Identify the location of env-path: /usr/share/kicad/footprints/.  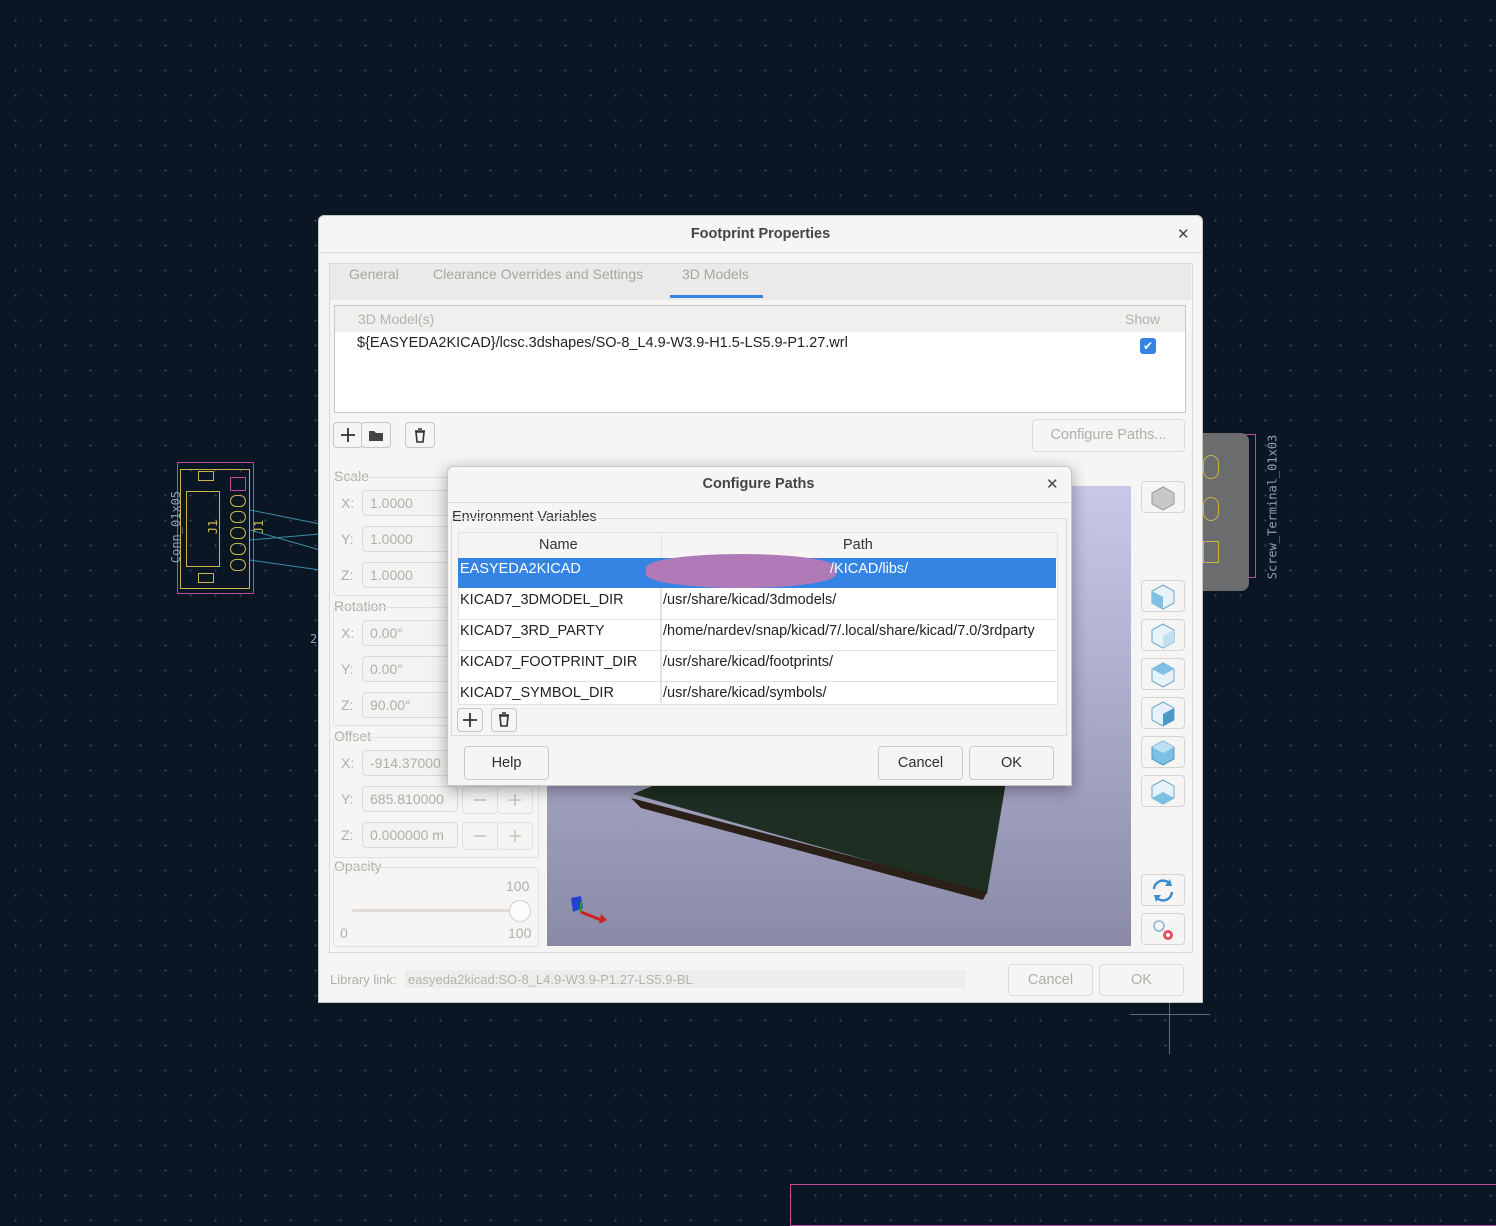
(748, 662).